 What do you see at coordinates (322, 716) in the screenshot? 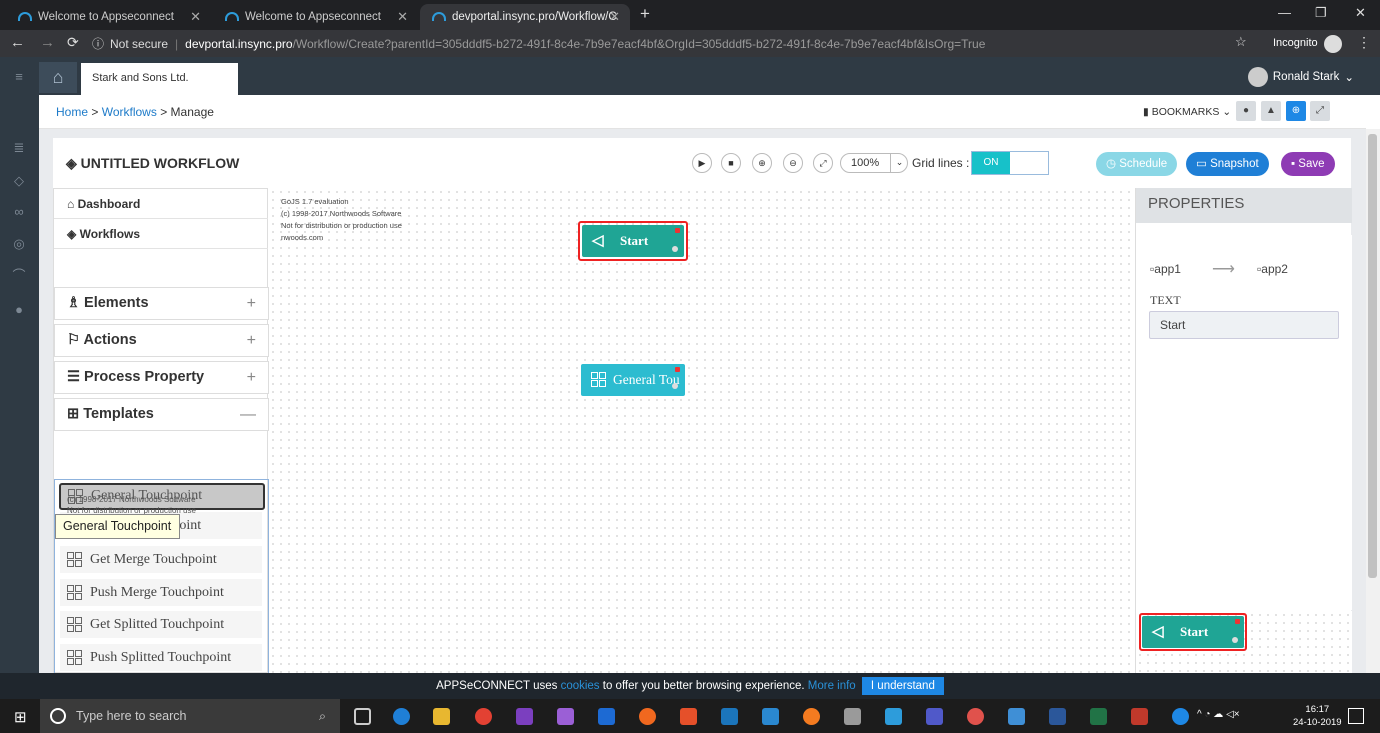
I see `microphone-icon: ⌕` at bounding box center [322, 716].